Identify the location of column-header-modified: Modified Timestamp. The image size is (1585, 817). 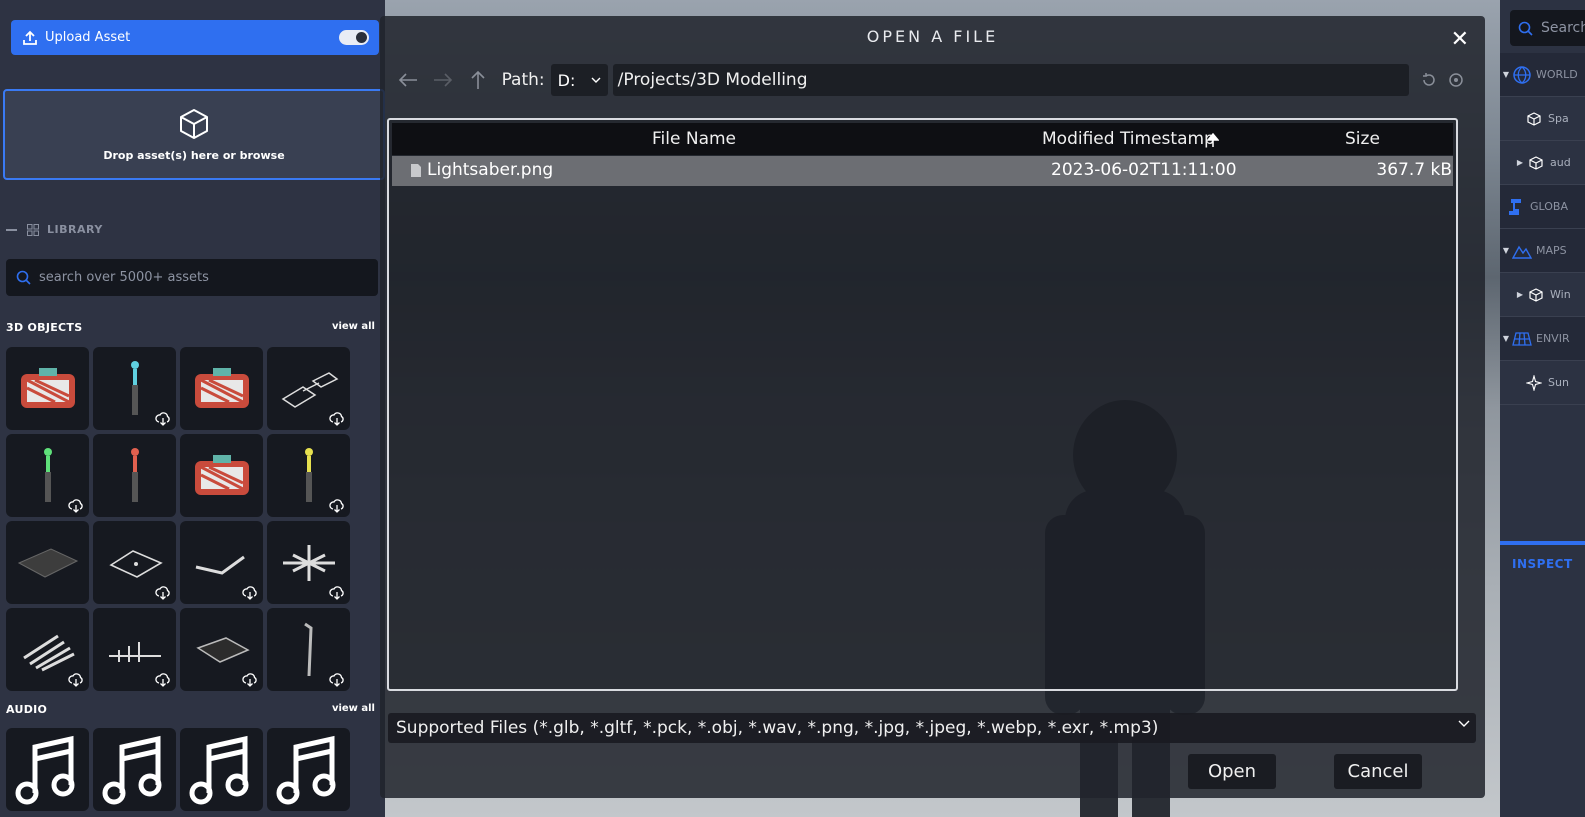
(1128, 139).